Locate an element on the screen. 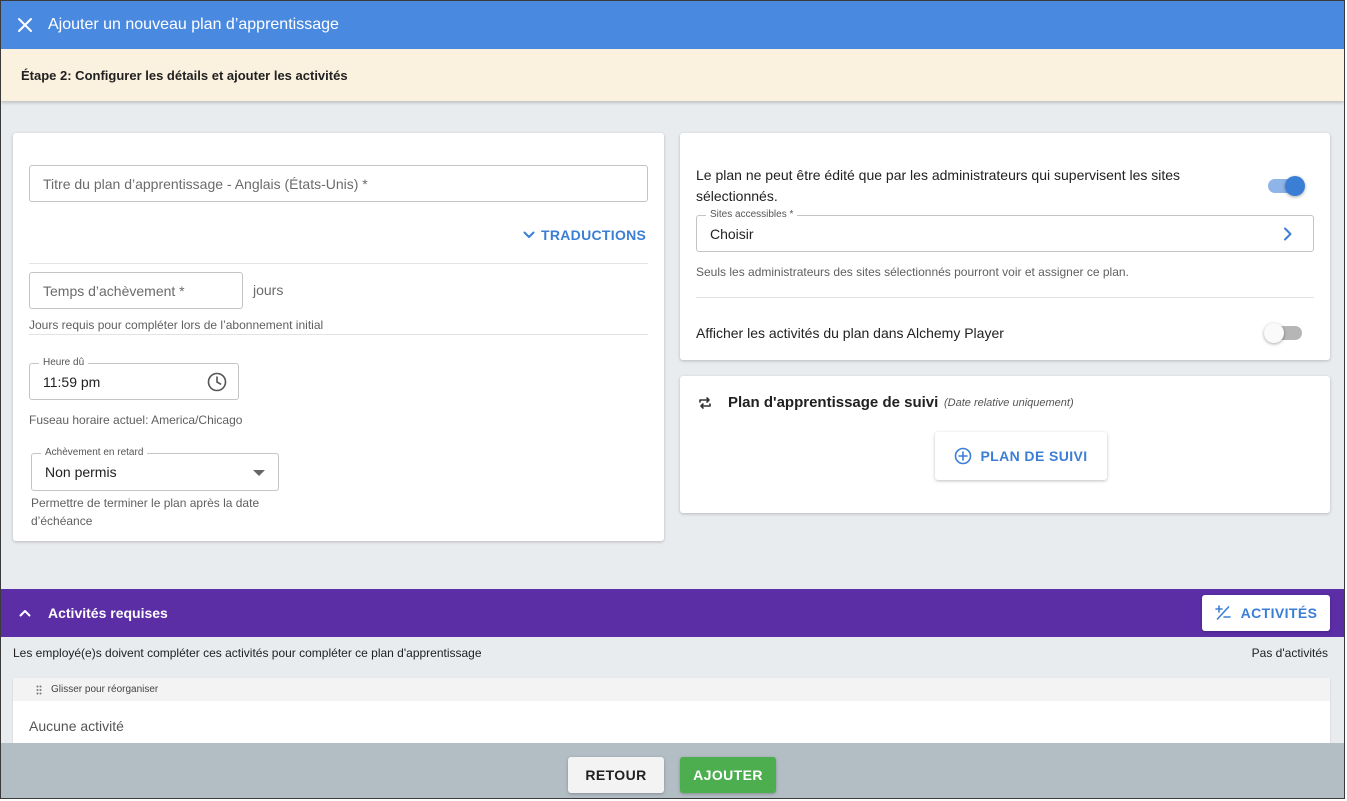  chevron-right-icon is located at coordinates (1288, 234).